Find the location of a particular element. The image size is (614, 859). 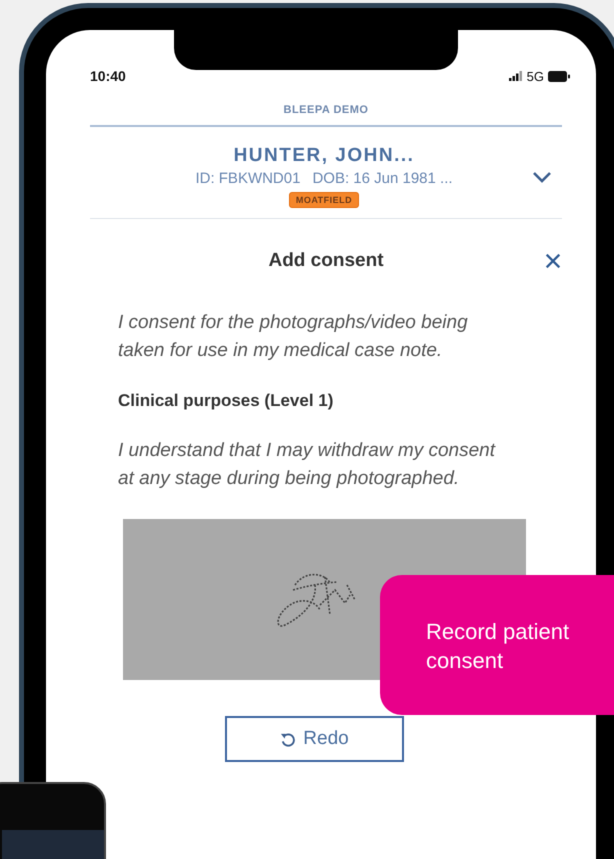

signal-icon is located at coordinates (515, 76).